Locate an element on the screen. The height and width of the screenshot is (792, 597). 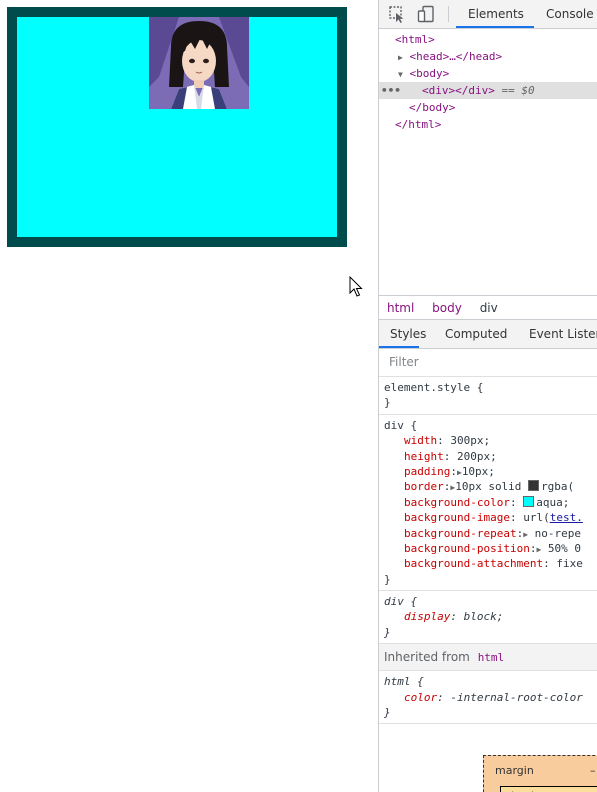
css-property-border: border:▶10px solid rgba( is located at coordinates (500, 486).